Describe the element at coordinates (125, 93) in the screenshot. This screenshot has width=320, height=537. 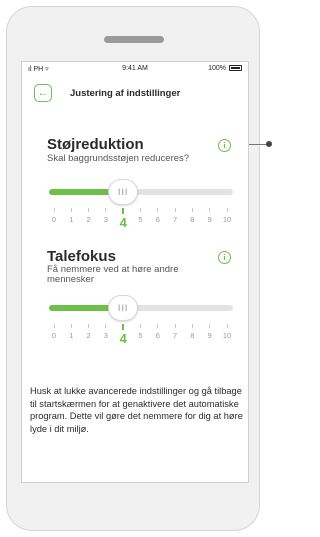
I see `page-title: Justering af indstillinger` at that location.